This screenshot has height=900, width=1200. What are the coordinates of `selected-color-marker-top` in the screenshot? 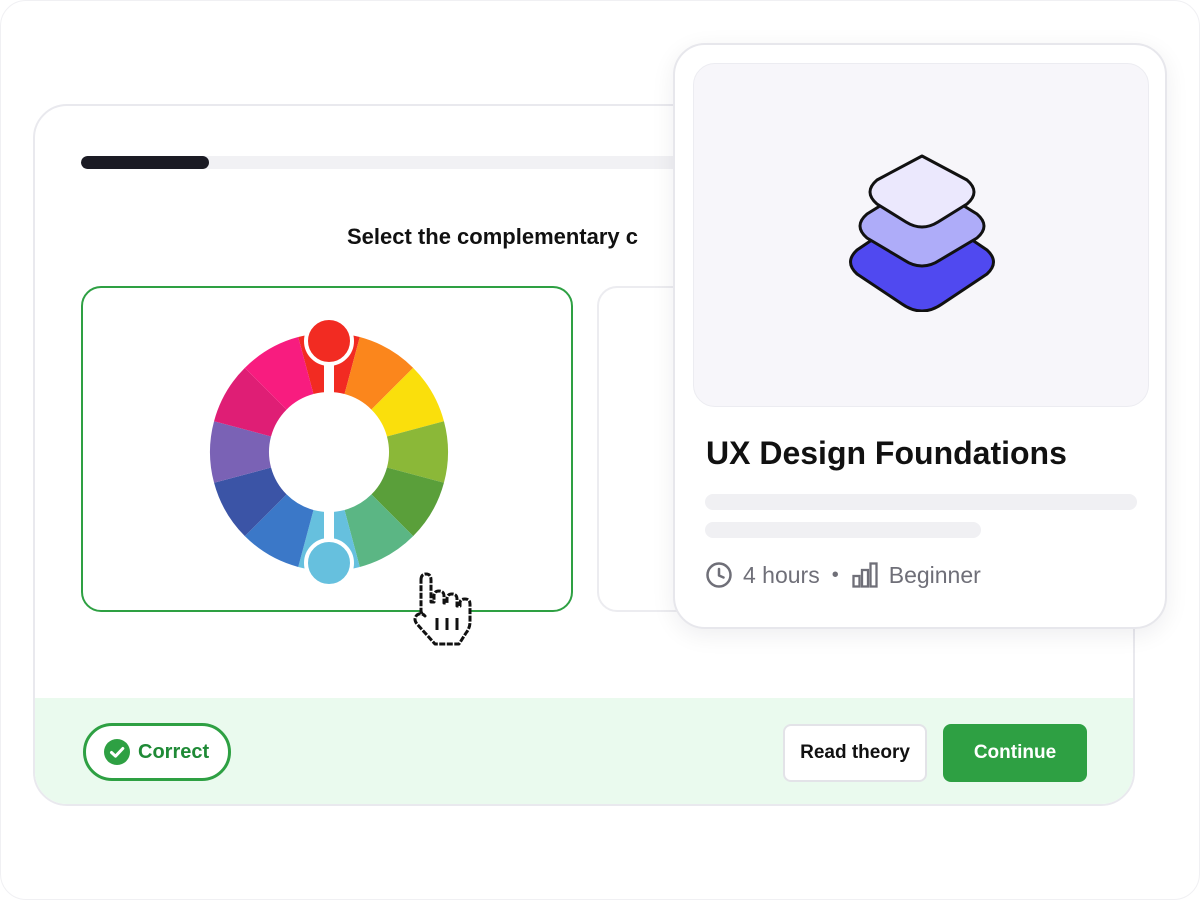 It's located at (329, 341).